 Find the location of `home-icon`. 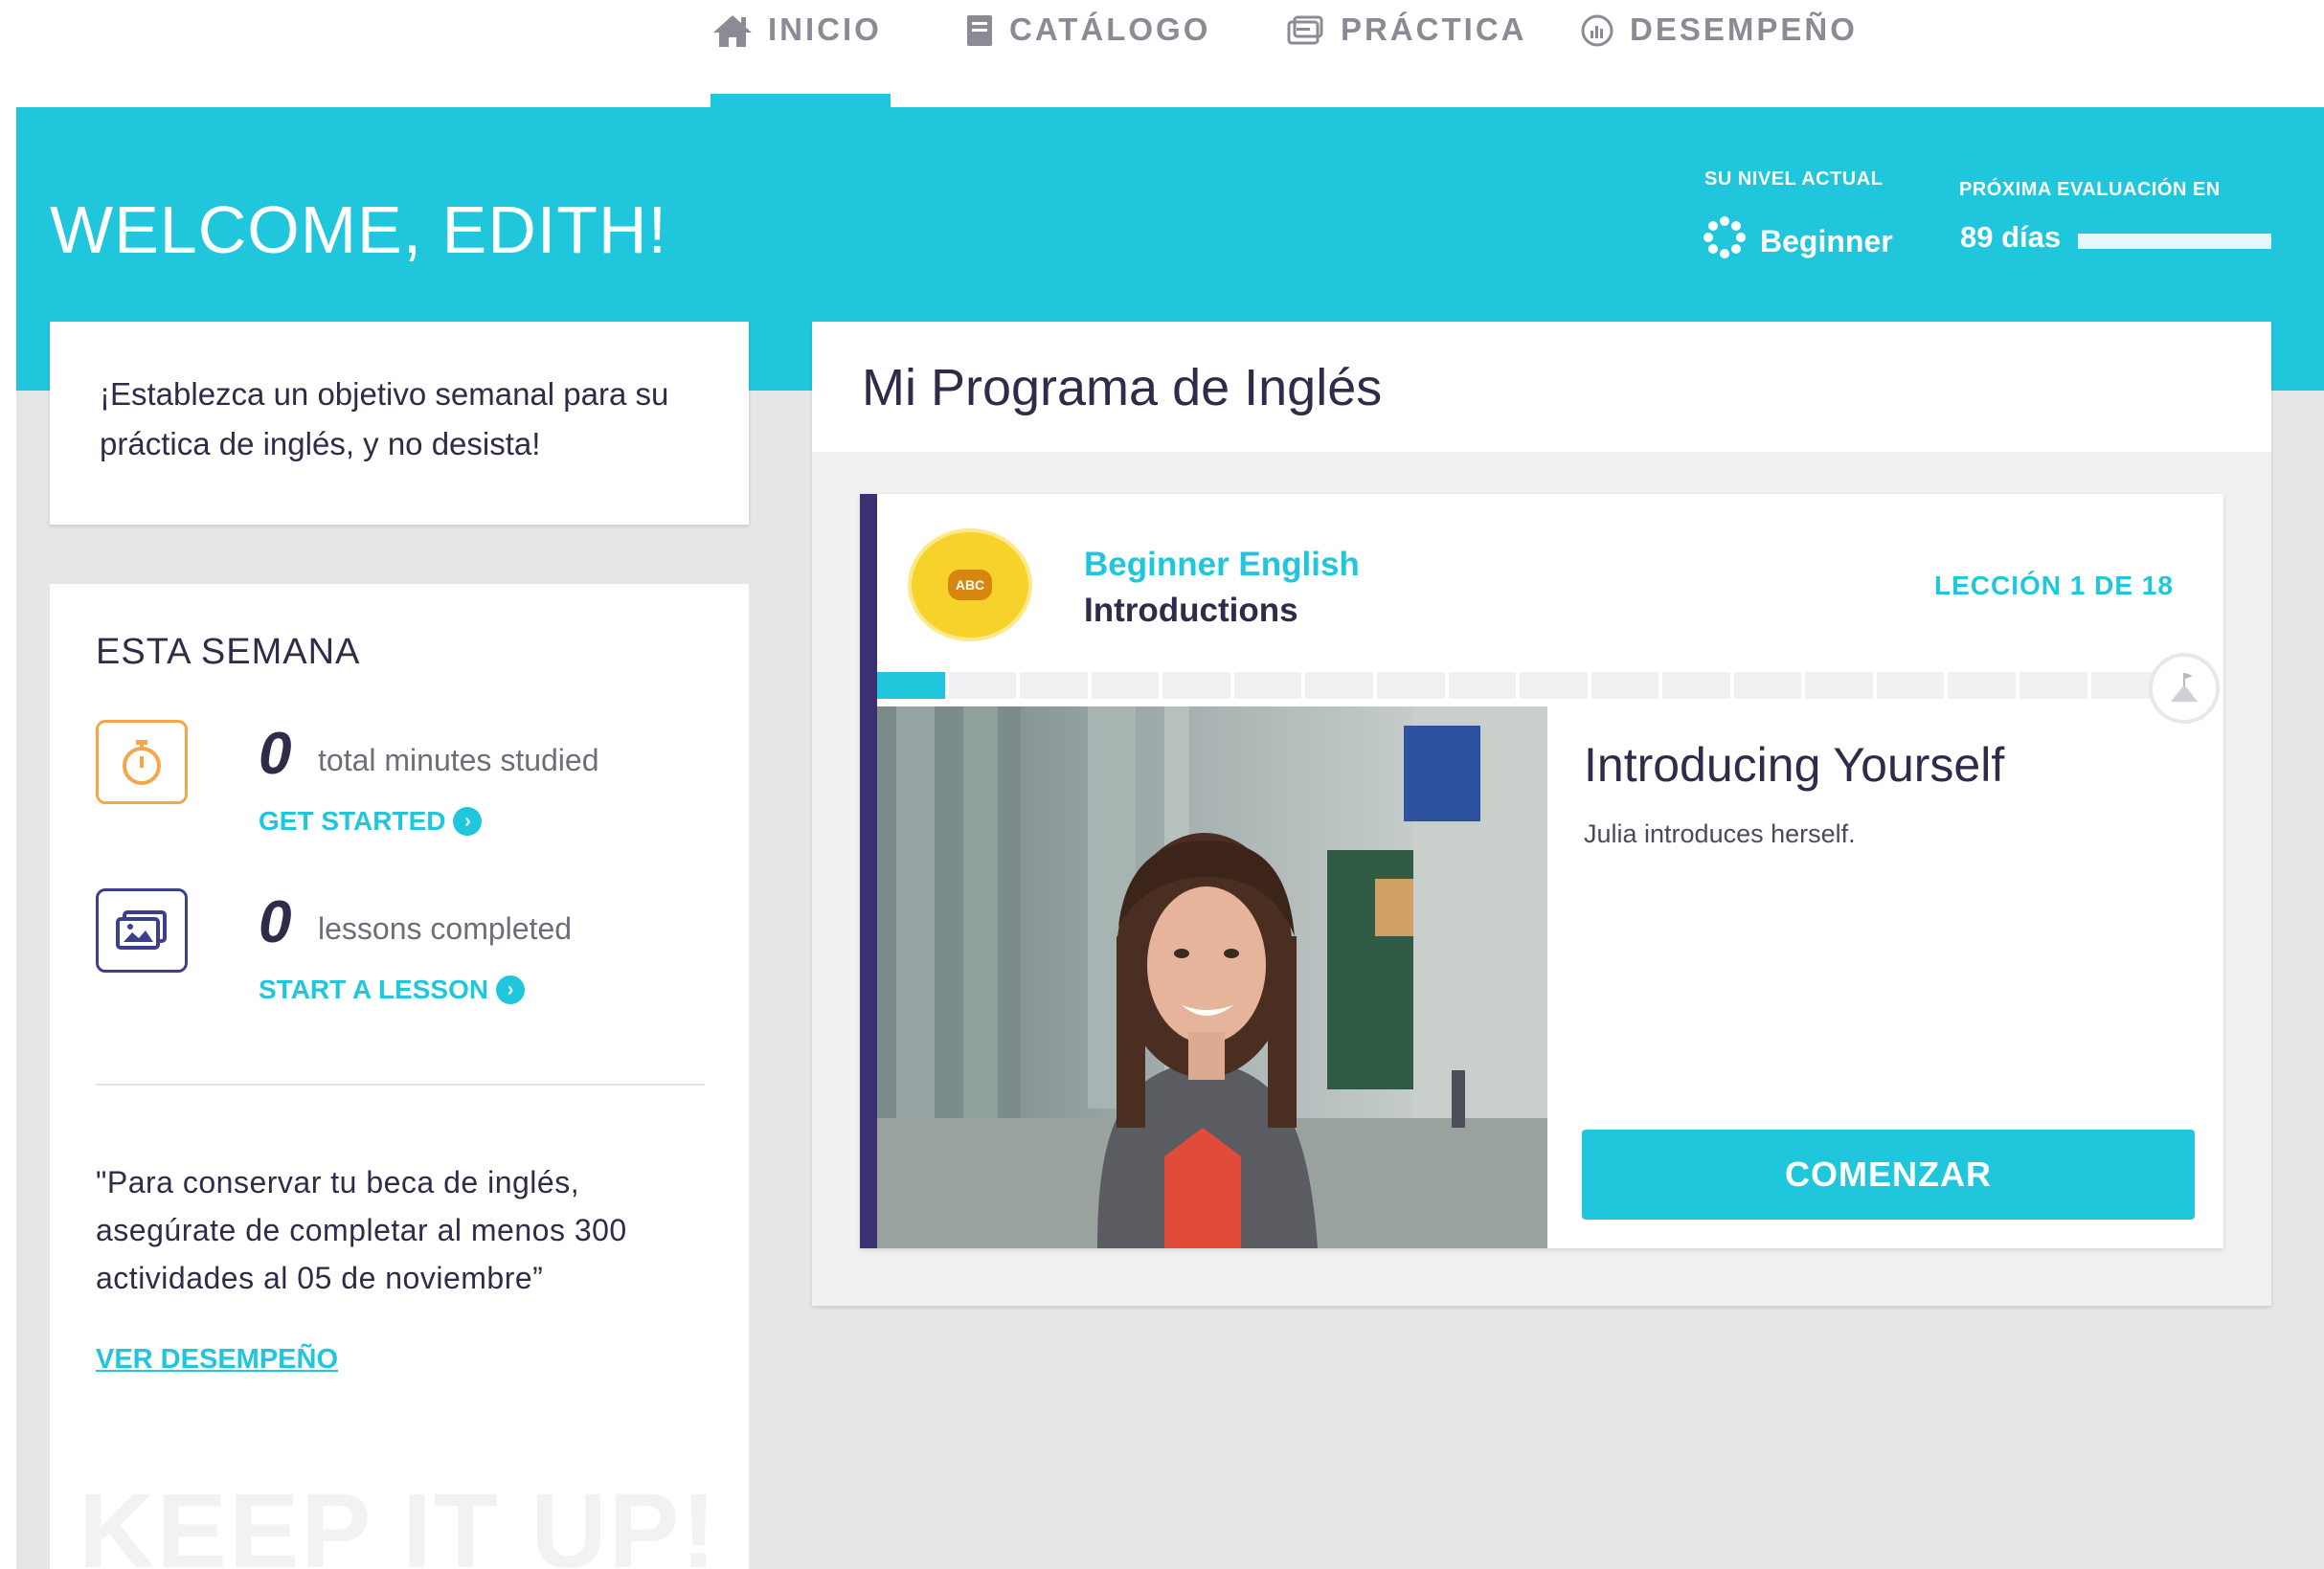

home-icon is located at coordinates (733, 30).